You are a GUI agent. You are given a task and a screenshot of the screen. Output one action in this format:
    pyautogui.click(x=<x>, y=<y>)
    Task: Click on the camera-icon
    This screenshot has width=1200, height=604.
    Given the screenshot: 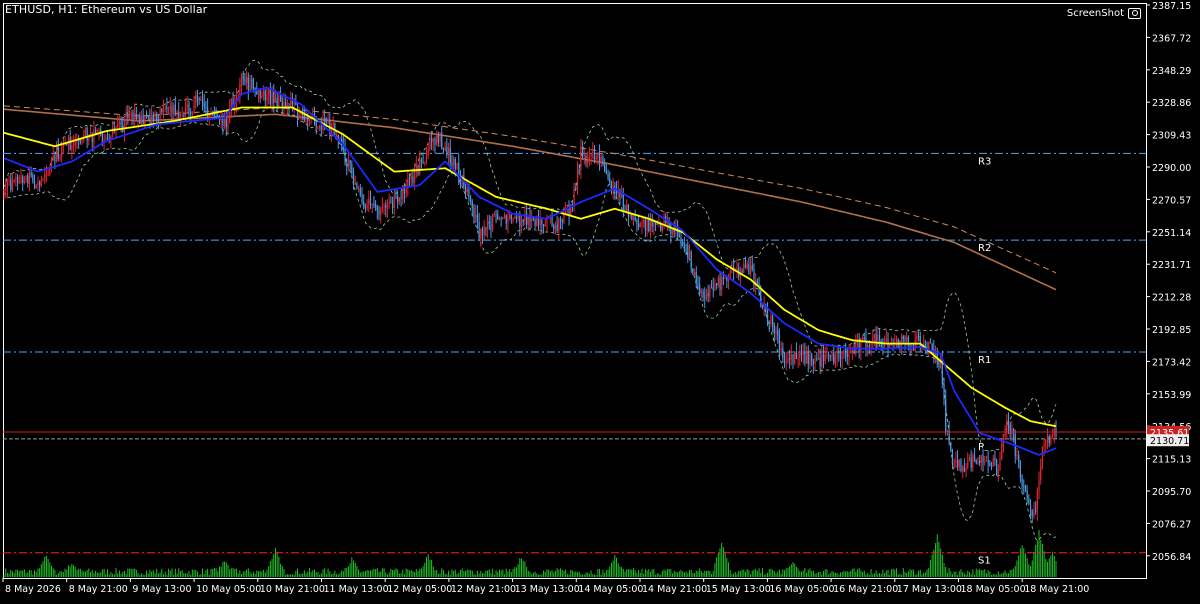 What is the action you would take?
    pyautogui.click(x=1134, y=13)
    